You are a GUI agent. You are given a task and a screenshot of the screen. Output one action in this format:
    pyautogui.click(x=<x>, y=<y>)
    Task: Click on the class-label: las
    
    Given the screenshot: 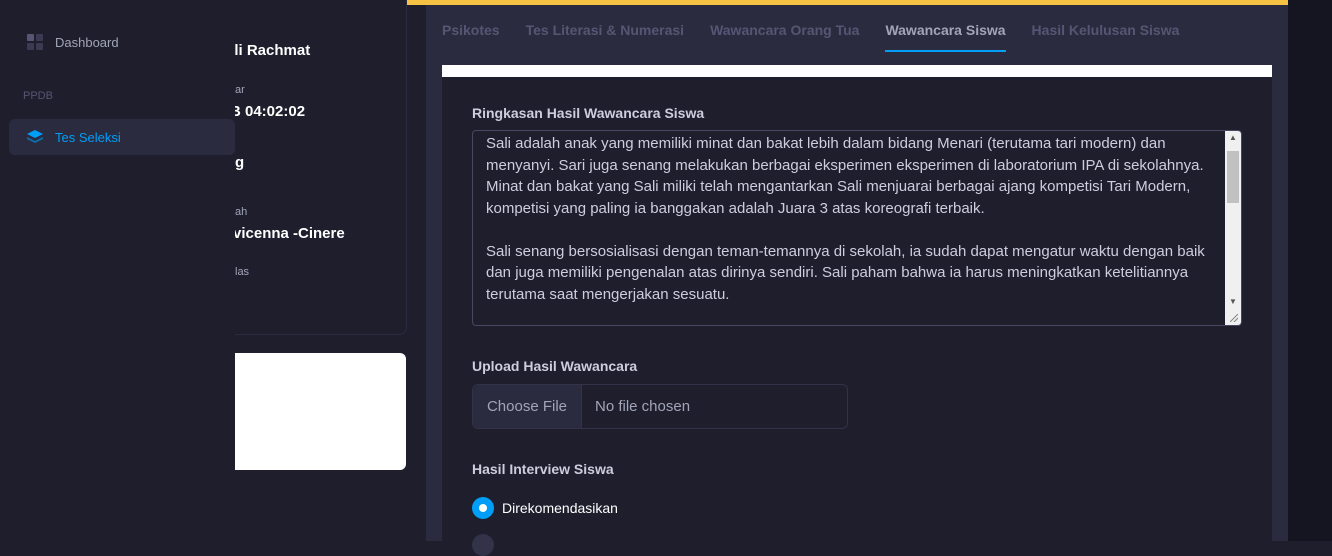 What is the action you would take?
    pyautogui.click(x=242, y=272)
    